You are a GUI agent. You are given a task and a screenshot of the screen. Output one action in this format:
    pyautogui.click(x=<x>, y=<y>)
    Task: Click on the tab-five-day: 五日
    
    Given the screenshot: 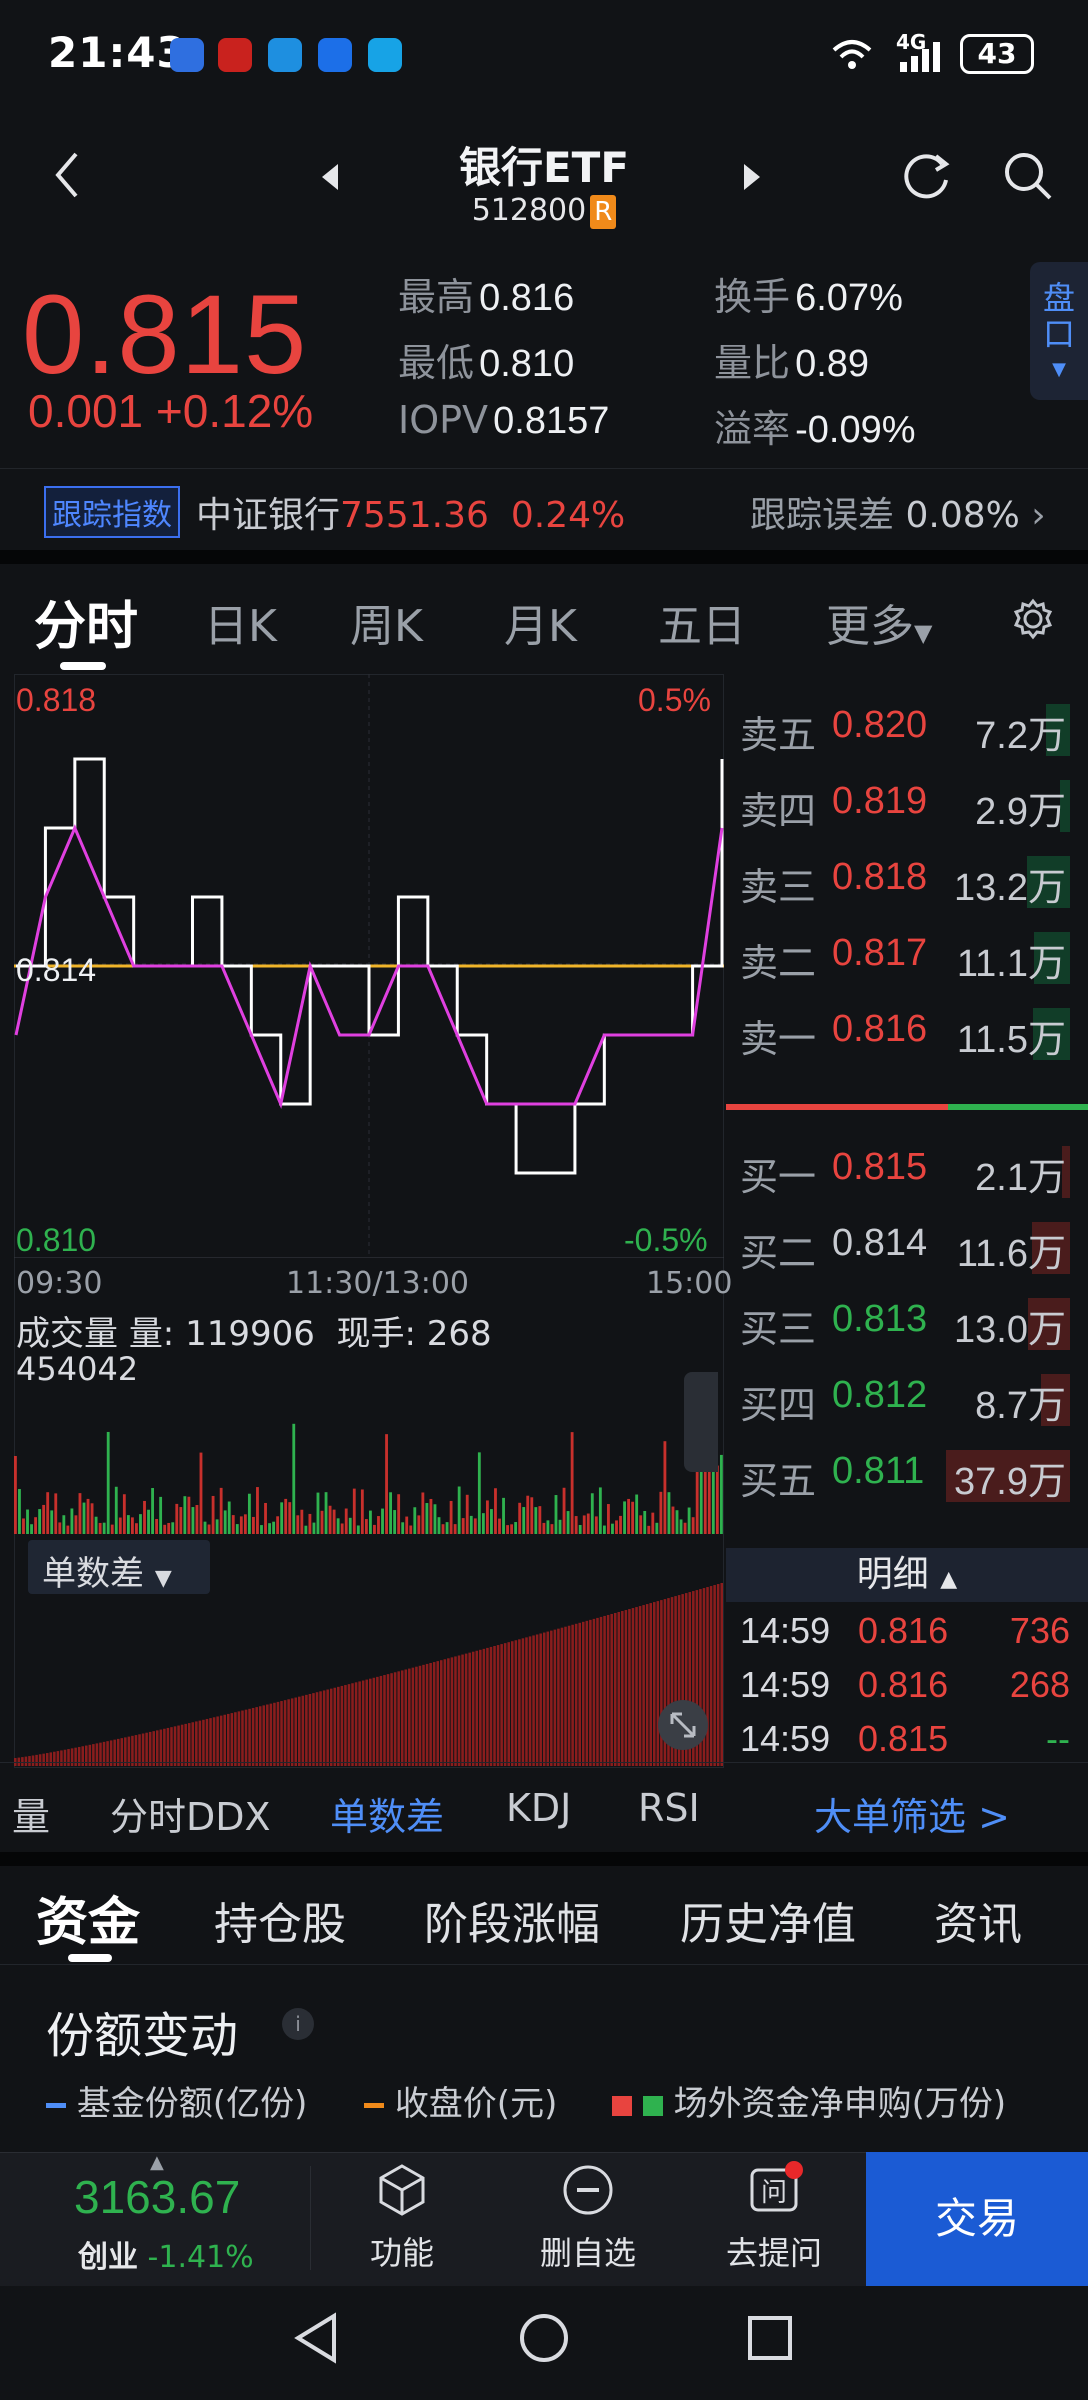 What is the action you would take?
    pyautogui.click(x=702, y=622)
    